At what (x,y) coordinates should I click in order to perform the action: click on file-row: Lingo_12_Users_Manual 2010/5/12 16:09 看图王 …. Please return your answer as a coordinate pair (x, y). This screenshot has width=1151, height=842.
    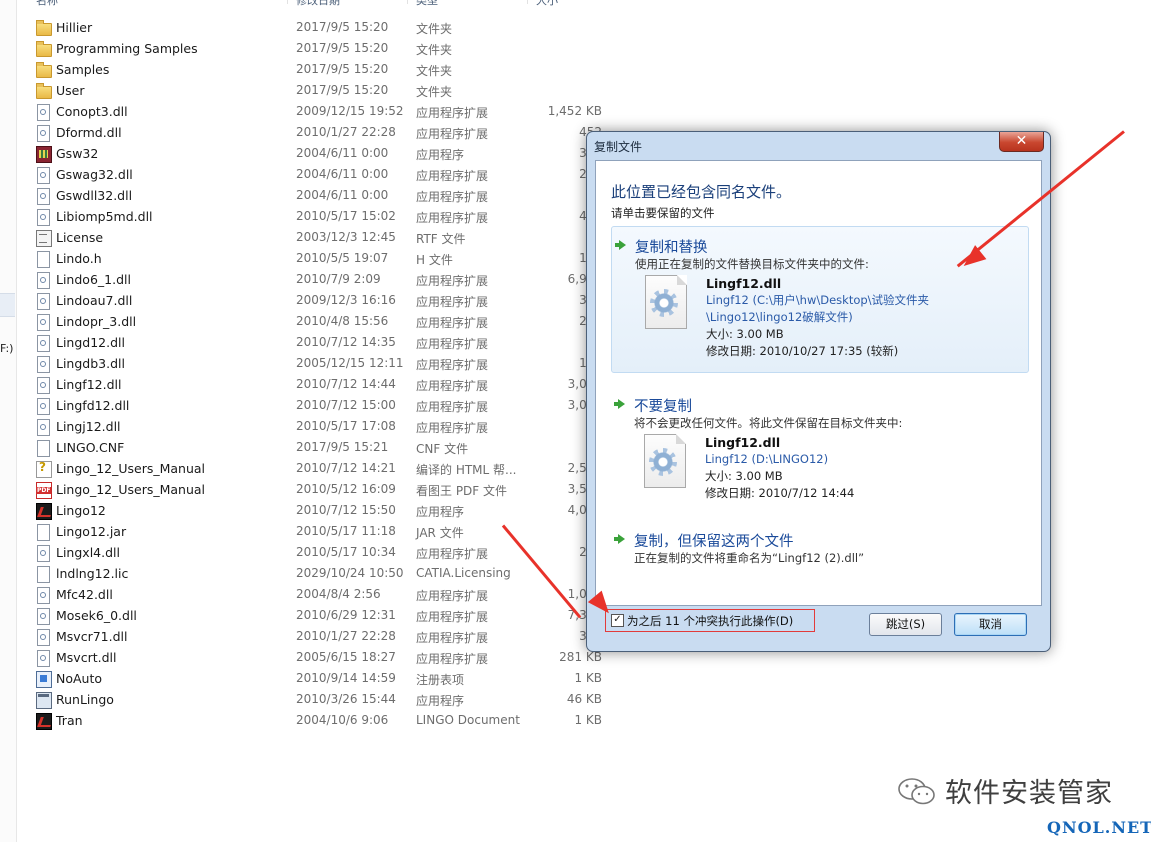
    Looking at the image, I should click on (310, 489).